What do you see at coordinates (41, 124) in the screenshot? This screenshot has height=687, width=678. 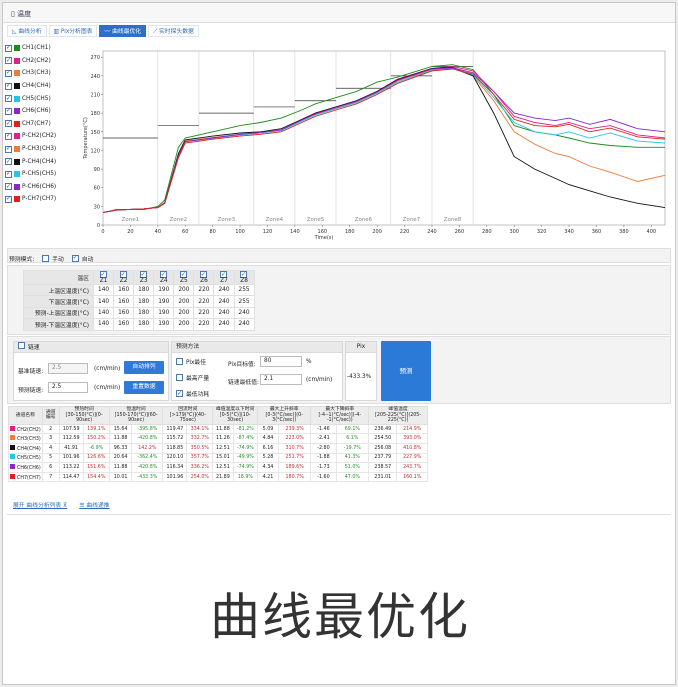 I see `channel-legend-item: ✓ CH7(CH7)` at bounding box center [41, 124].